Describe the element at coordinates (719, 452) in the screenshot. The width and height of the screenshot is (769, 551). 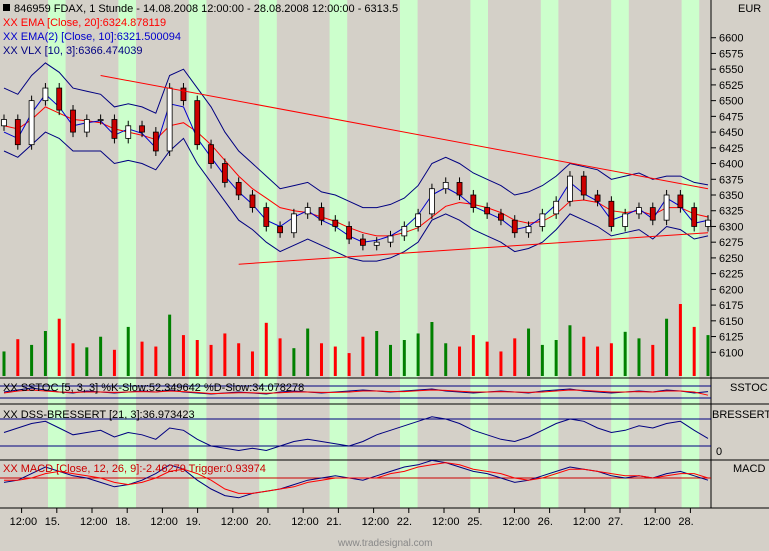
I see `dss-zero-label: 0` at that location.